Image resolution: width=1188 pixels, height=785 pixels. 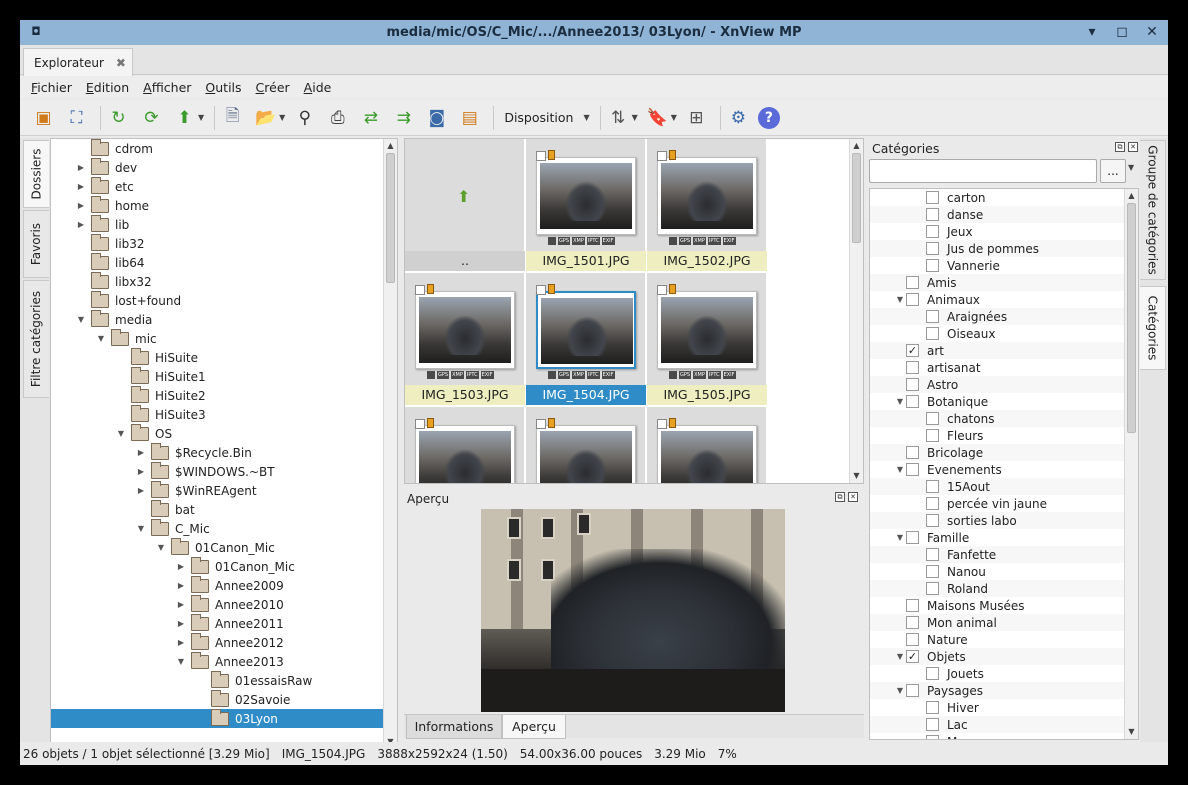 I want to click on tree-item: lost+found, so click(x=217, y=300).